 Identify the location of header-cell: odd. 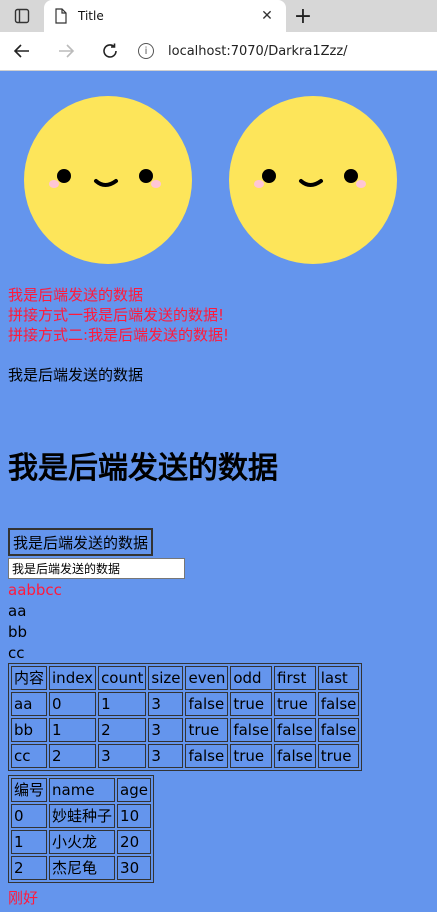
(251, 678).